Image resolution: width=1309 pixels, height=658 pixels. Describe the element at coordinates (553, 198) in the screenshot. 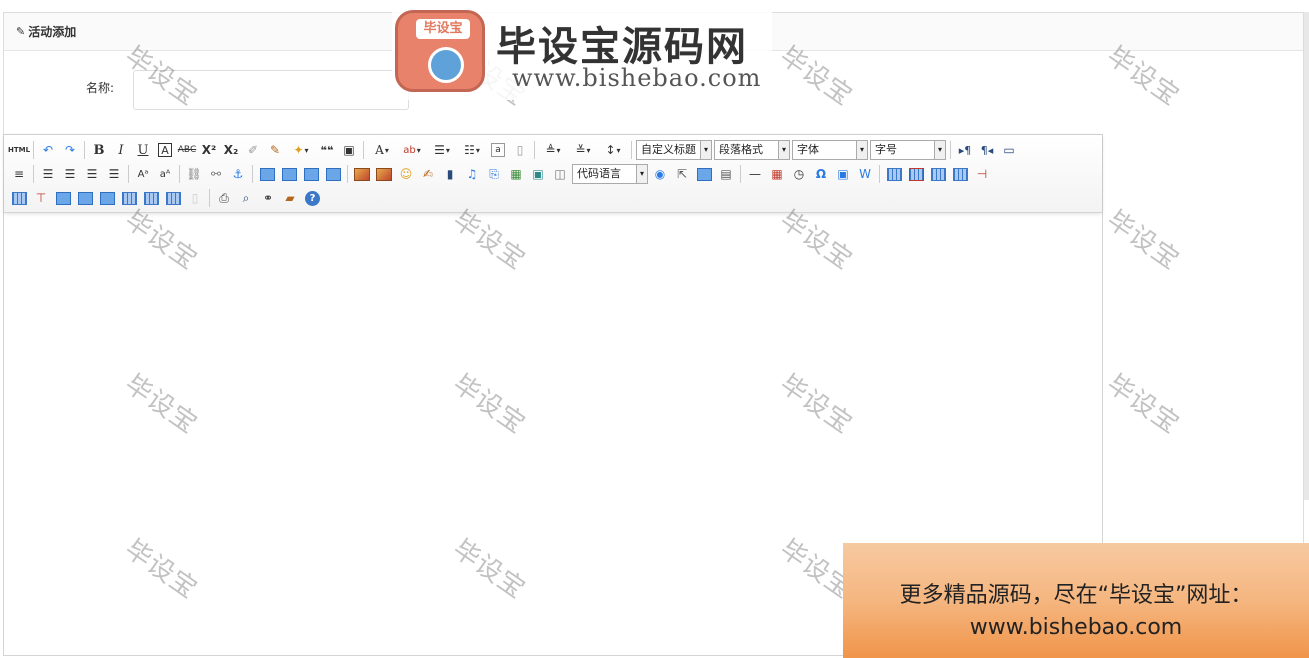

I see `toolbar-row-3: ⊤ ▯ ⎙ ⌕ ⚭ ▰ ?` at that location.